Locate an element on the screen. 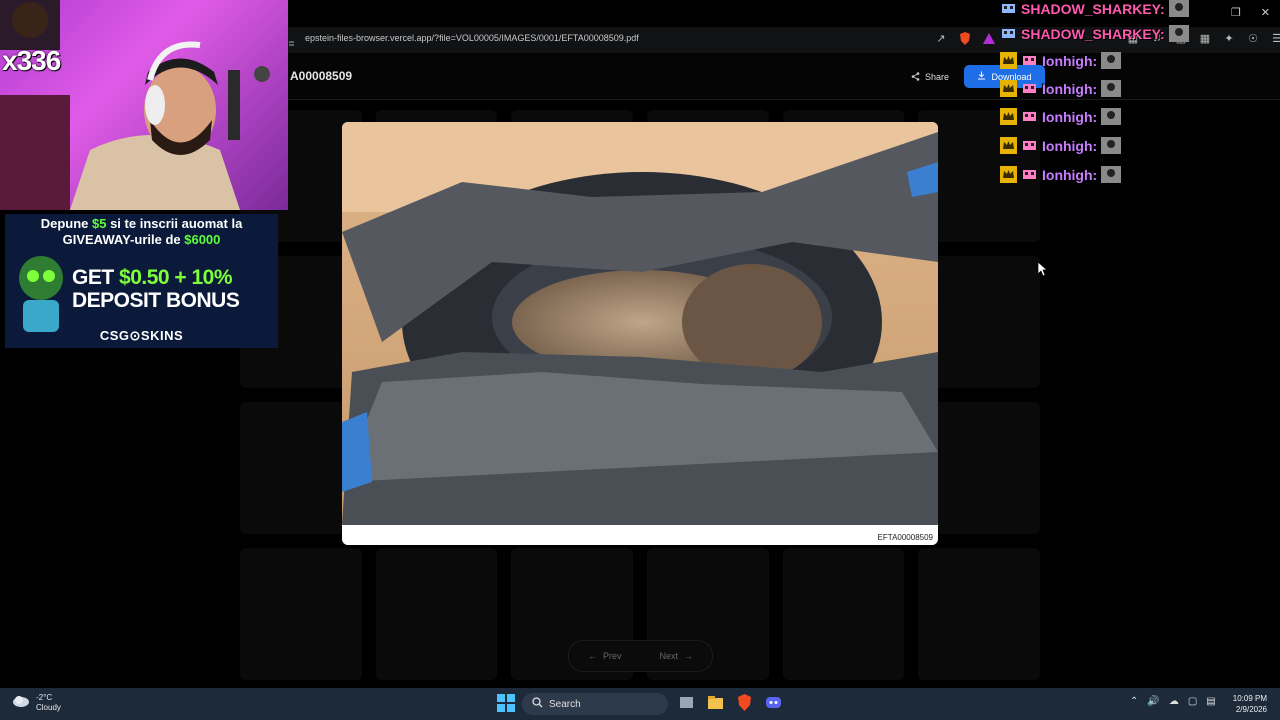  system-tray: ⌃ 🔊 ☁ ▢ ▤ is located at coordinates (1173, 701).